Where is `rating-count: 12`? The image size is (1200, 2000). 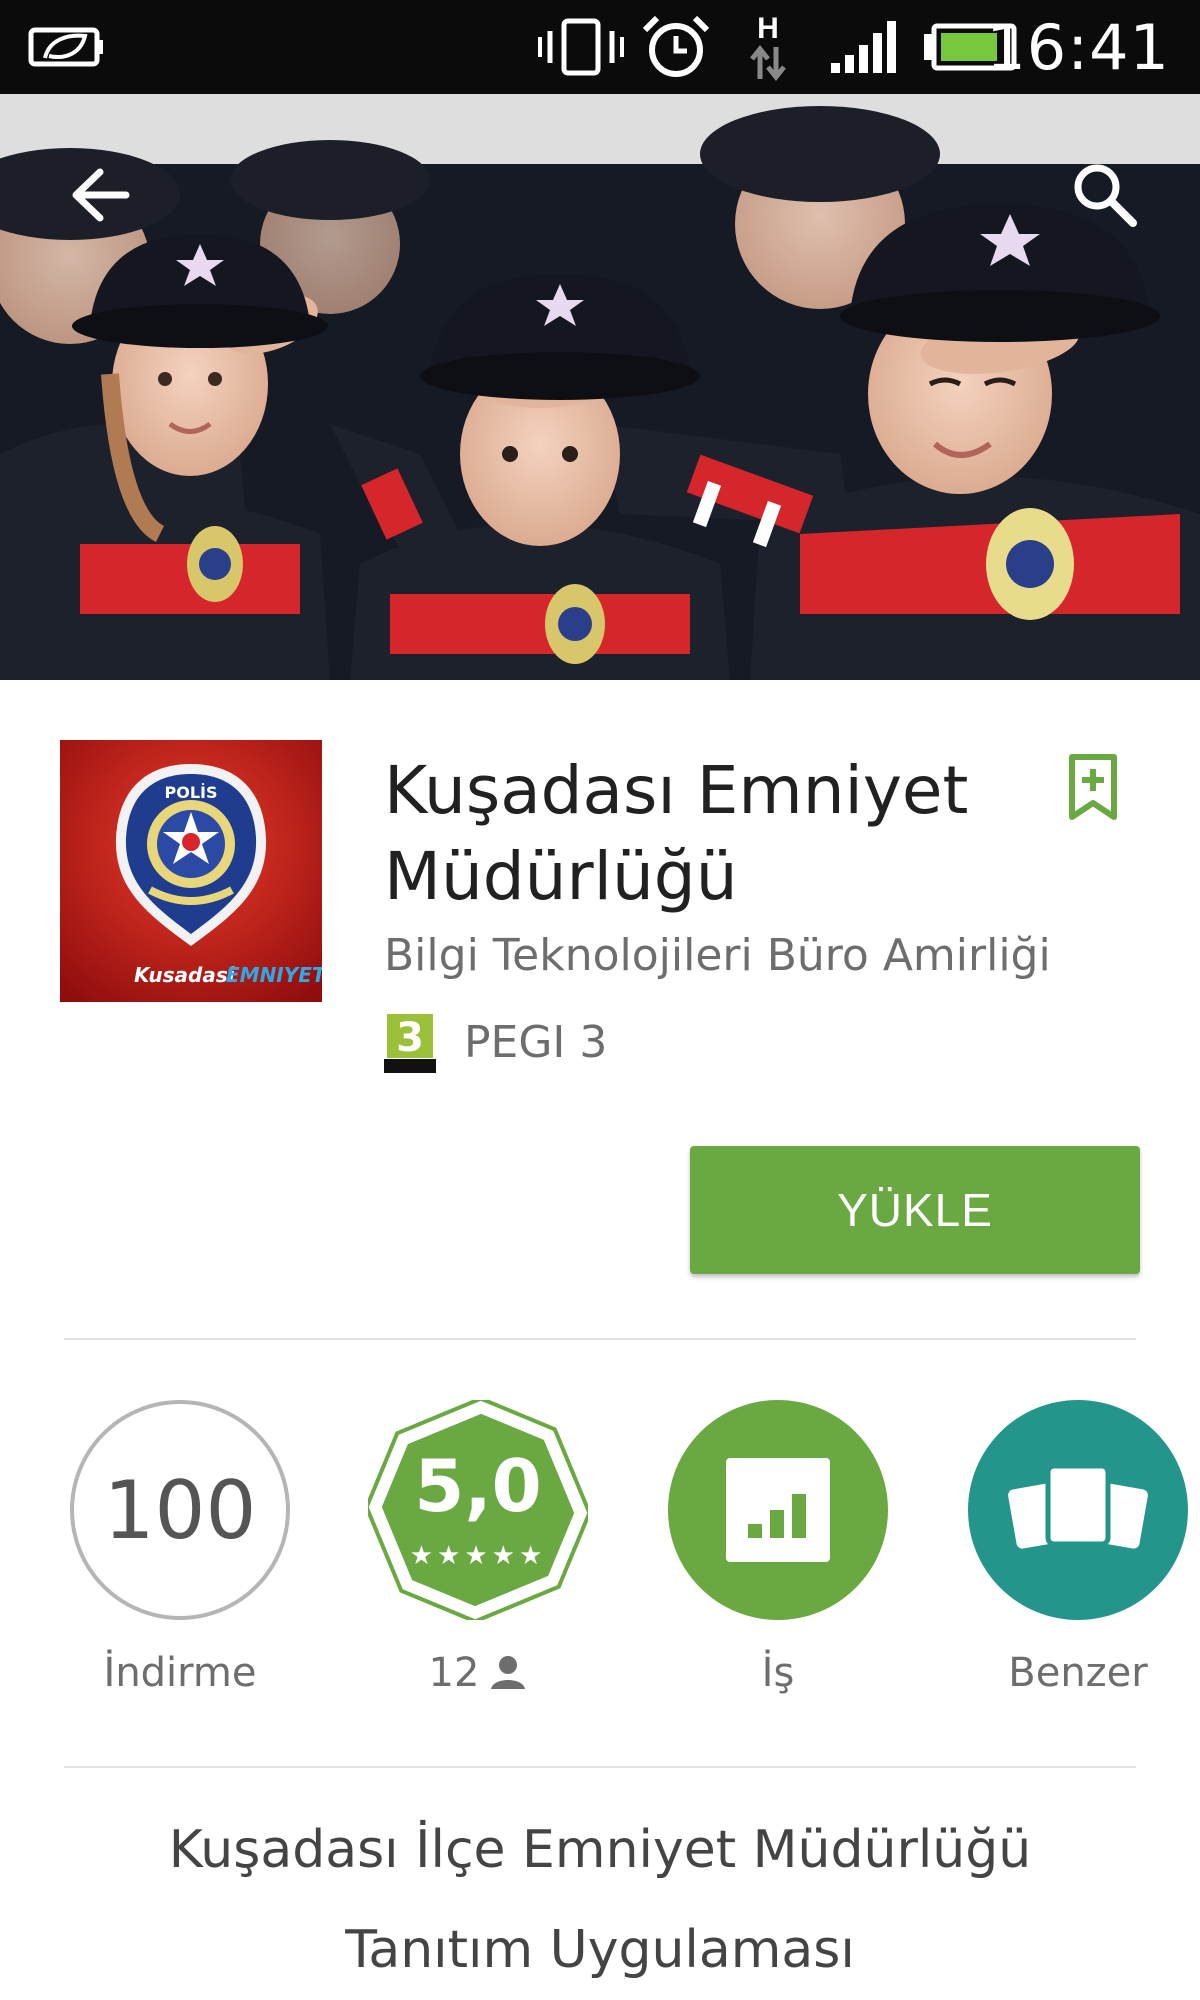 rating-count: 12 is located at coordinates (478, 1673).